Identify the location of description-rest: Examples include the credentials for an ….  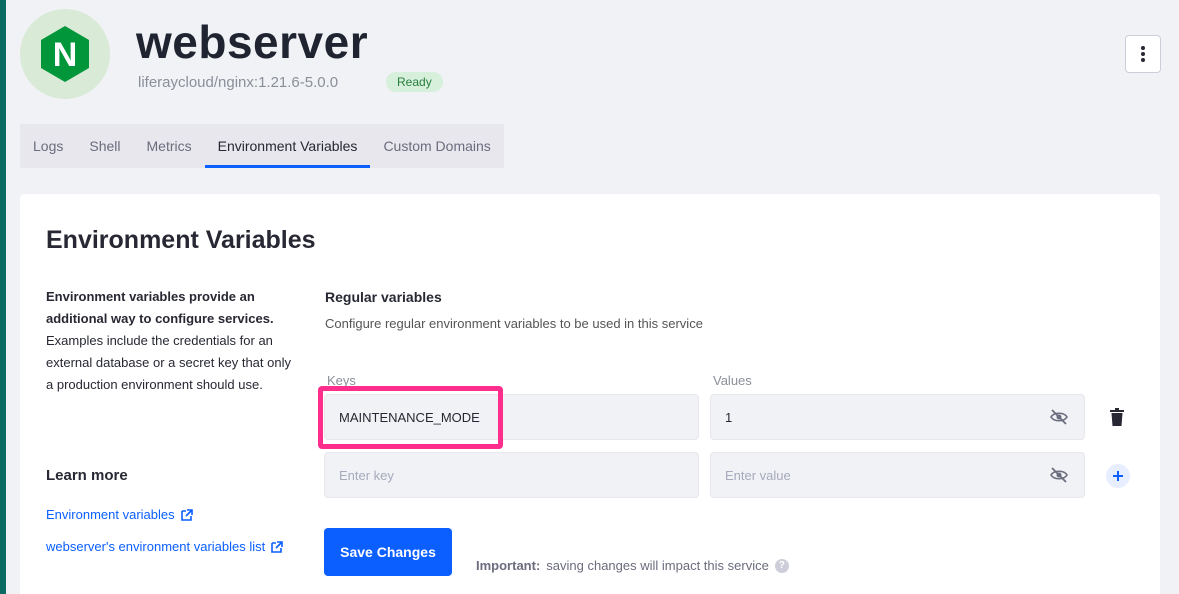
(168, 362).